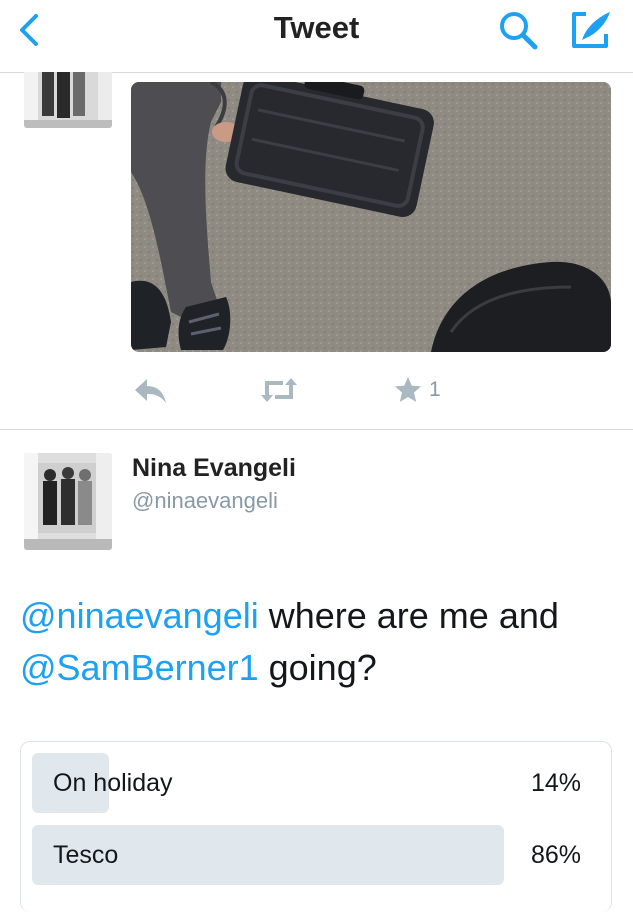  I want to click on poll-option-percent: 14%, so click(555, 783).